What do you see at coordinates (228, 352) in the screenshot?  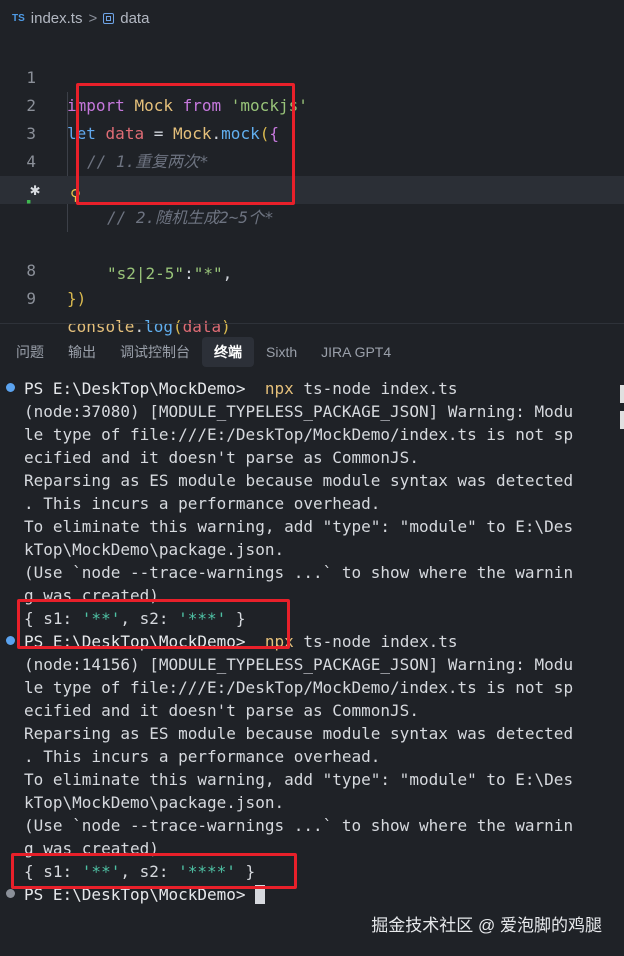 I see `tab-terminal: 终端` at bounding box center [228, 352].